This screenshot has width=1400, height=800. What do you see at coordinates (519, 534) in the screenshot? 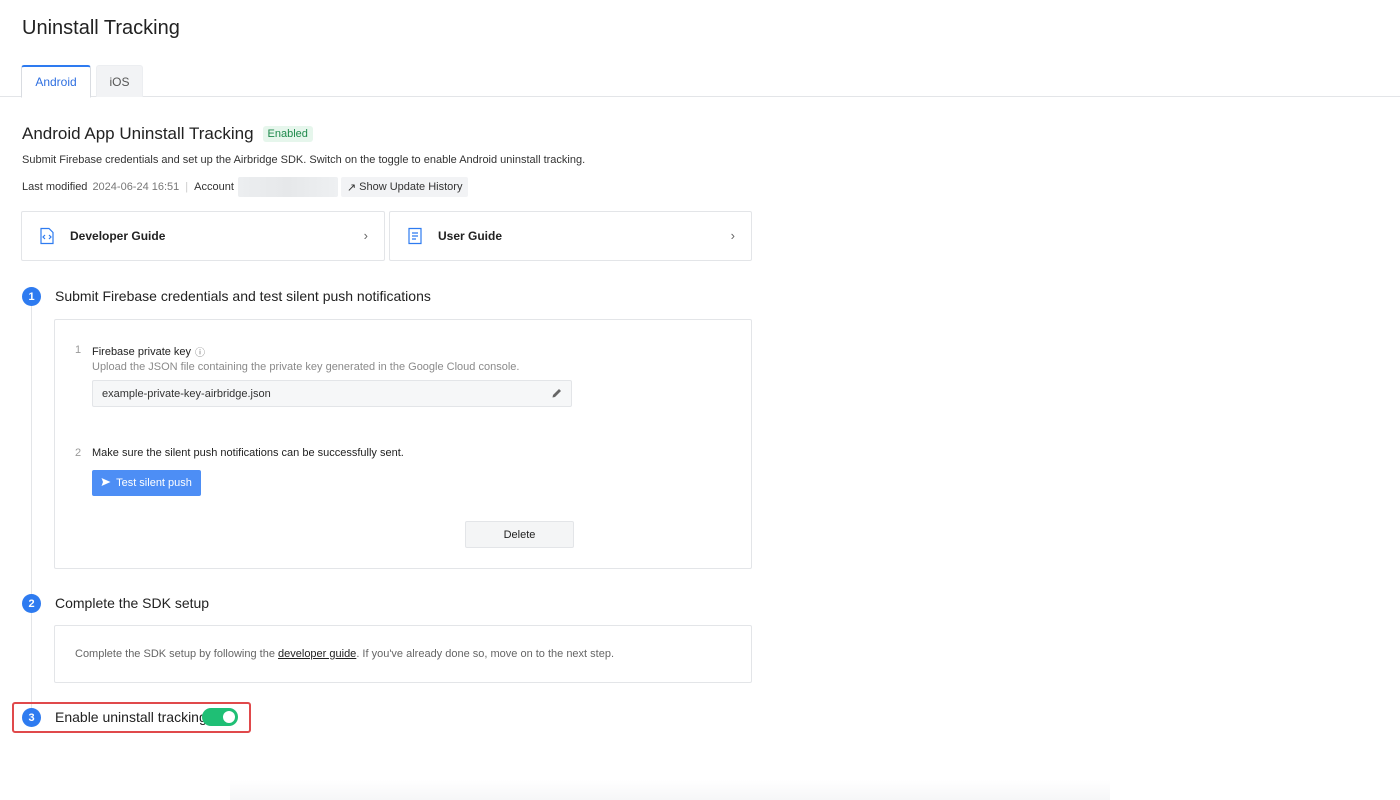
I see `delete-button: Delete` at bounding box center [519, 534].